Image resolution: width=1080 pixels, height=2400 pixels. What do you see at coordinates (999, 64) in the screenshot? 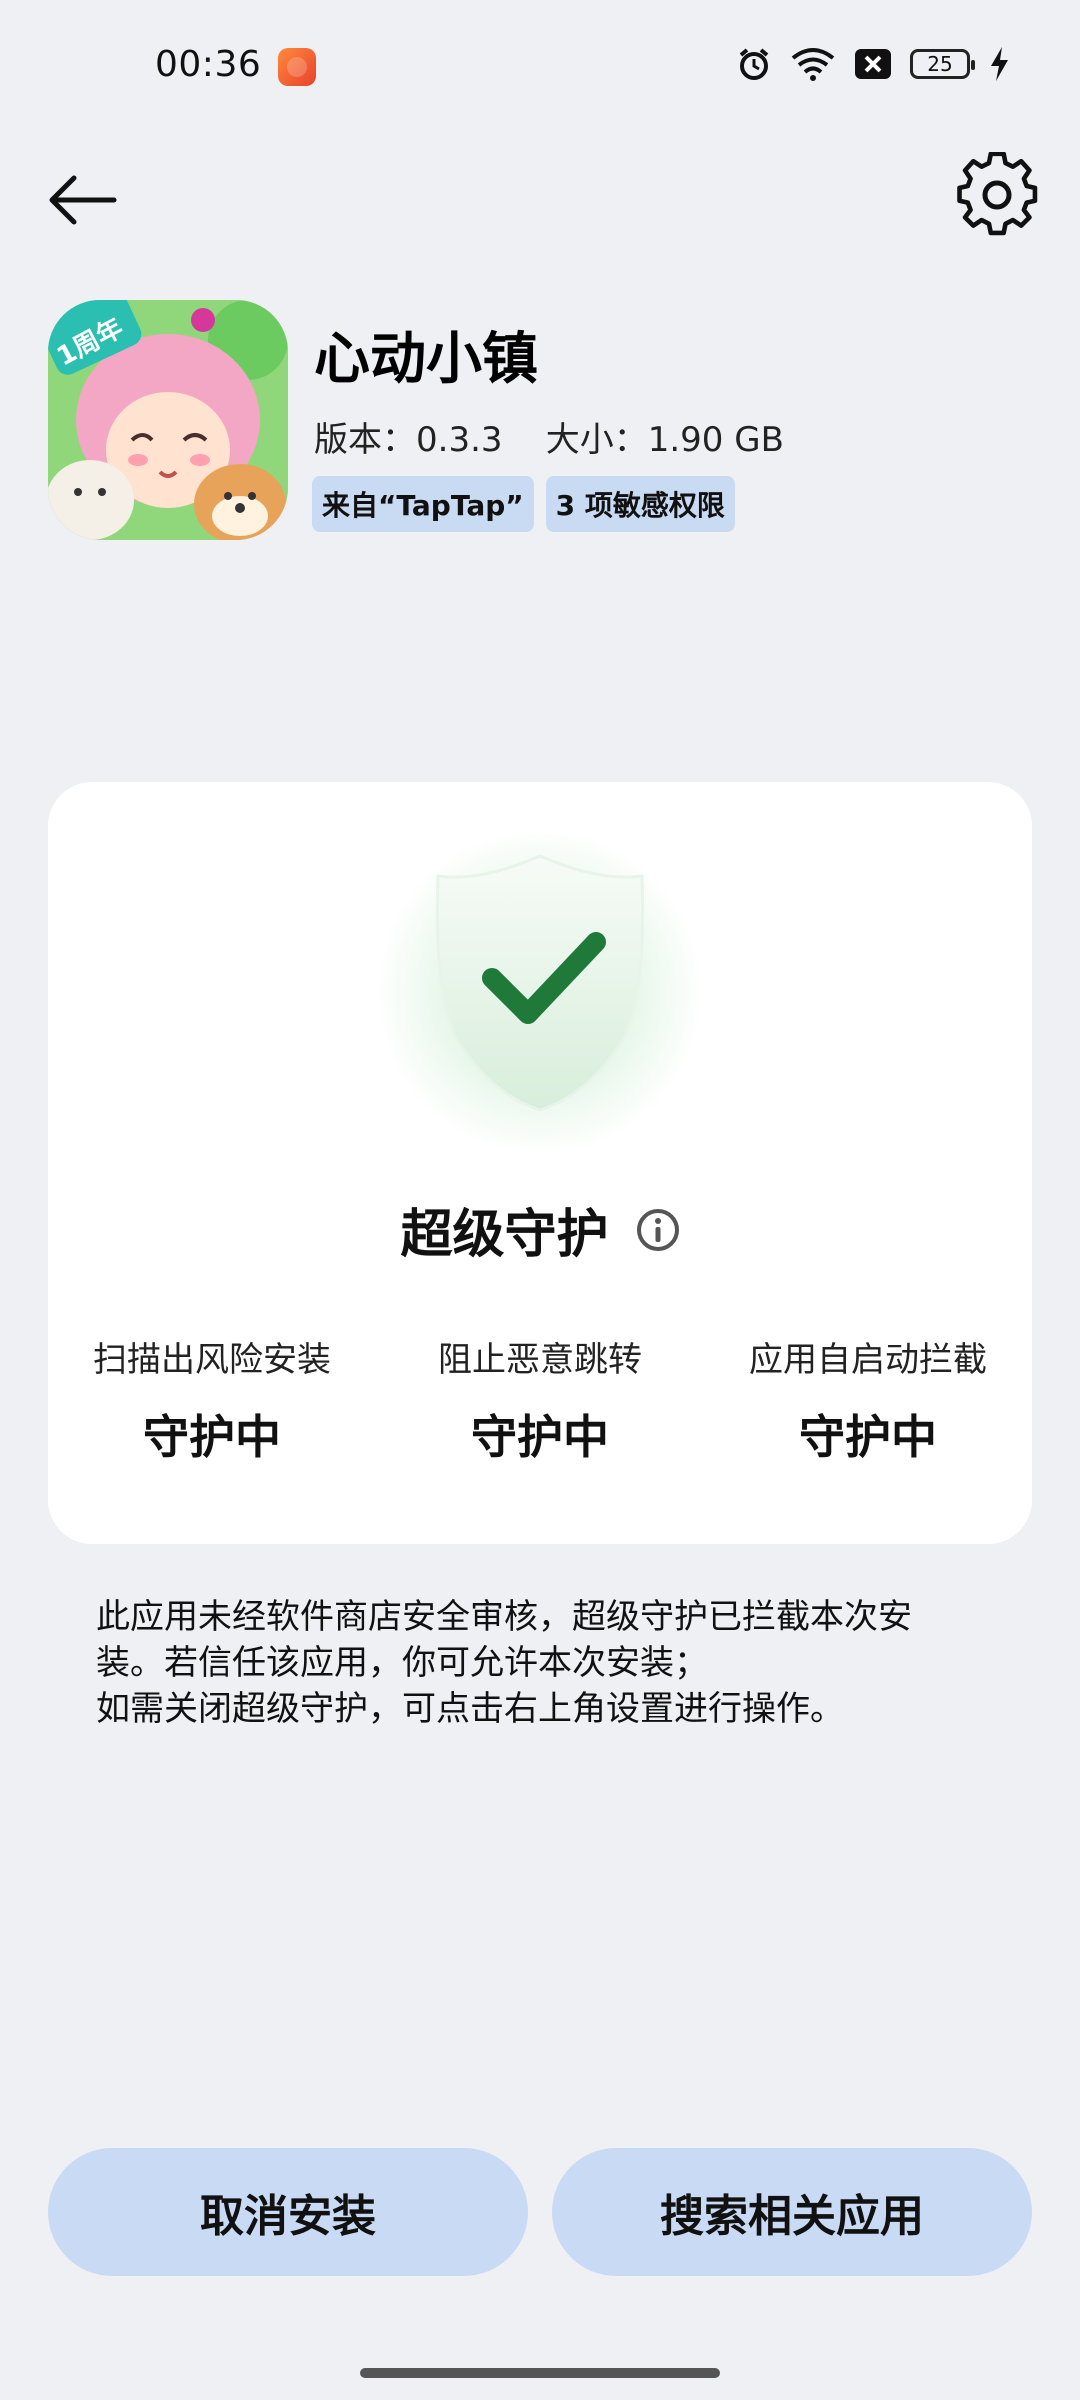
I see `charging-icon` at bounding box center [999, 64].